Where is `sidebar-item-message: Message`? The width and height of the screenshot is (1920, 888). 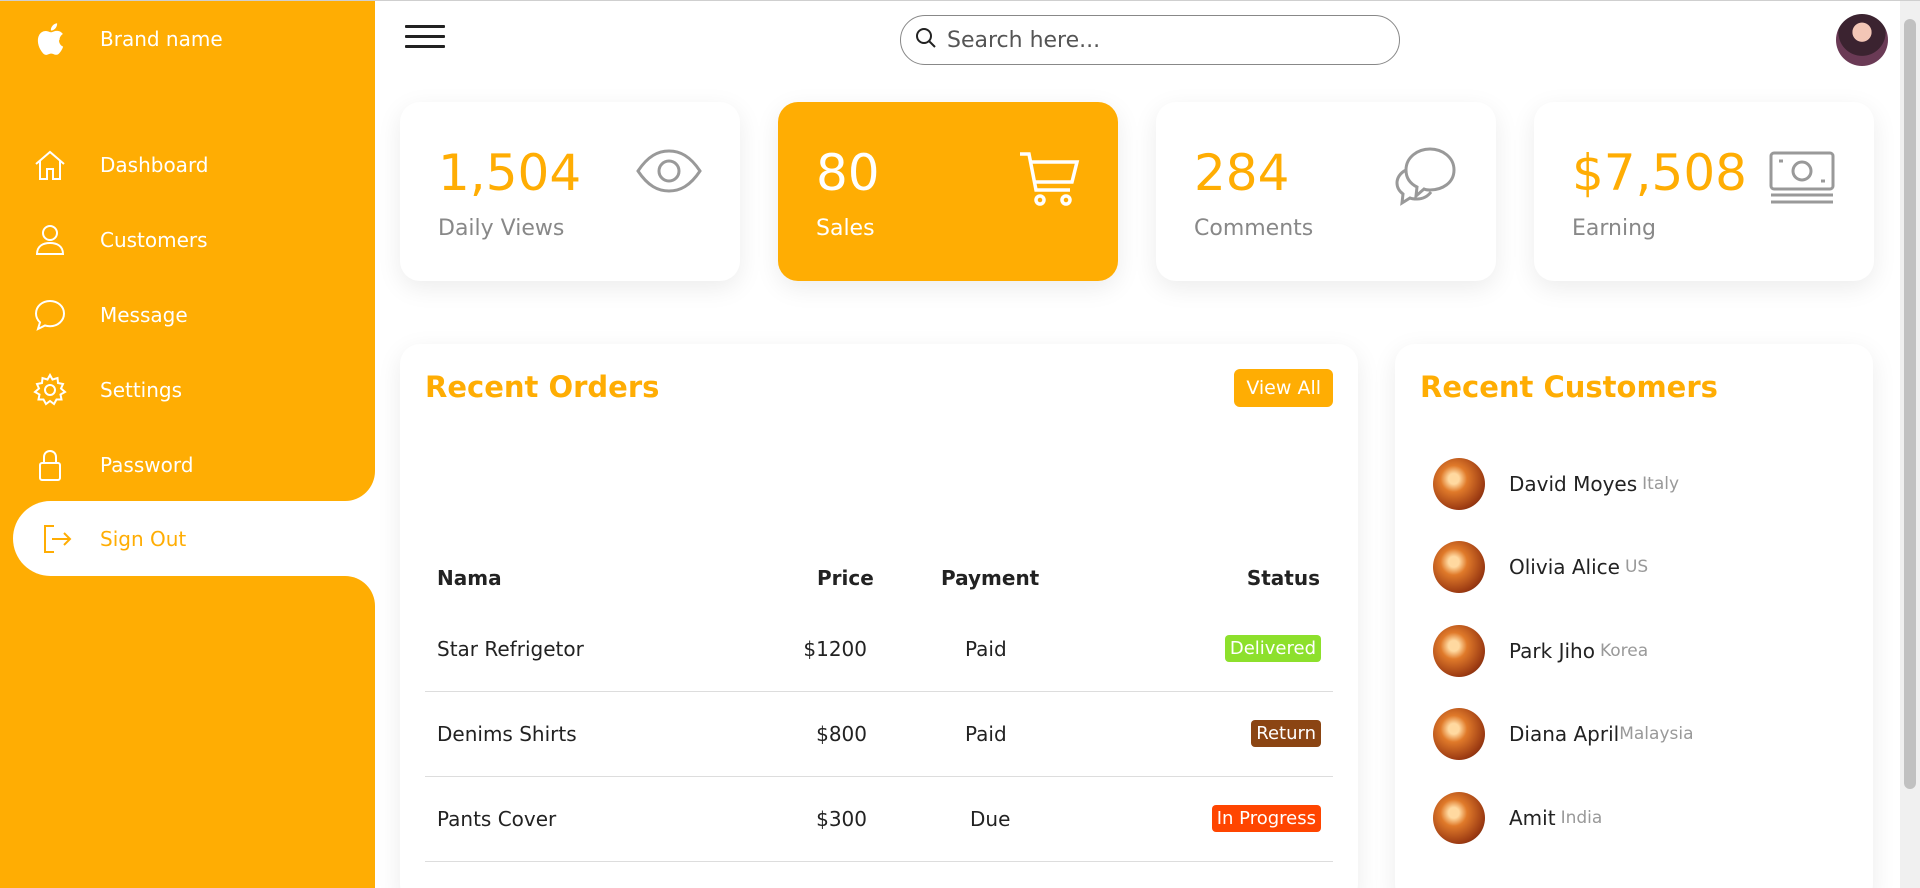
sidebar-item-message: Message is located at coordinates (187, 314).